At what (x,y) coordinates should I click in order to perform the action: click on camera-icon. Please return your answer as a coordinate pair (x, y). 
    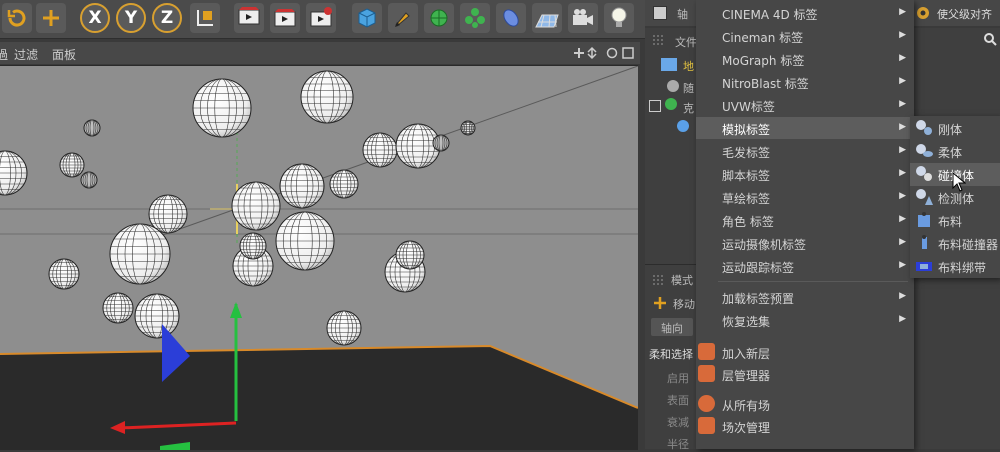
    Looking at the image, I should click on (583, 18).